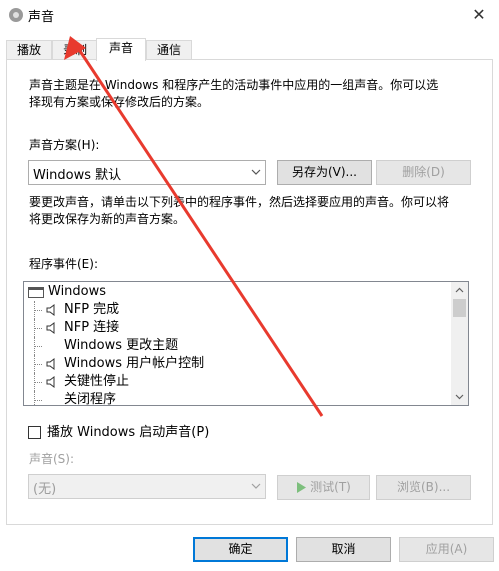  I want to click on list-item: NFP 连接, so click(234, 328).